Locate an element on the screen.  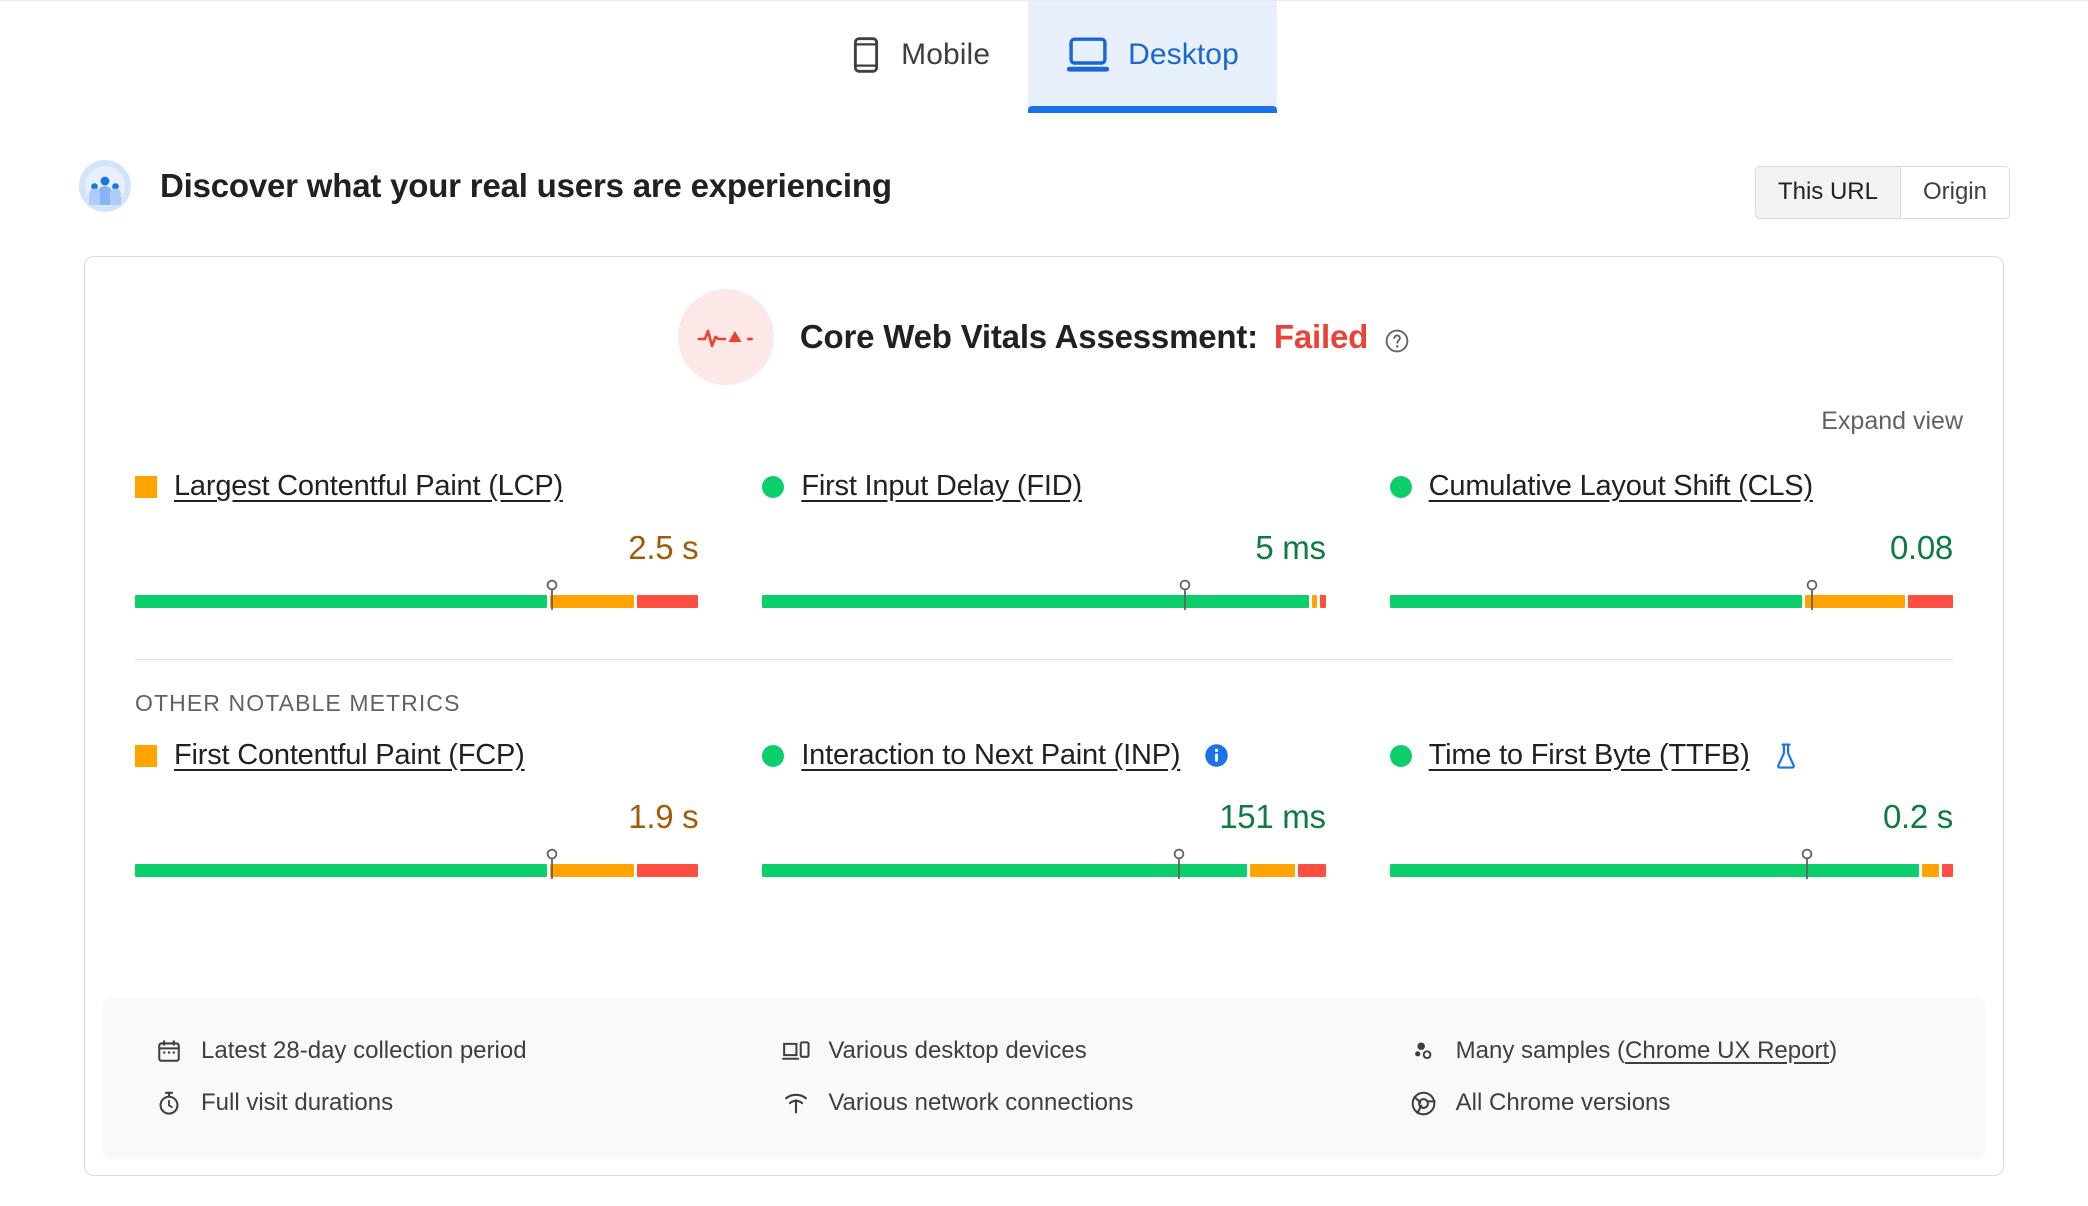
metric-ttfb-header: Time to First Byte (TTFB) is located at coordinates (1671, 755).